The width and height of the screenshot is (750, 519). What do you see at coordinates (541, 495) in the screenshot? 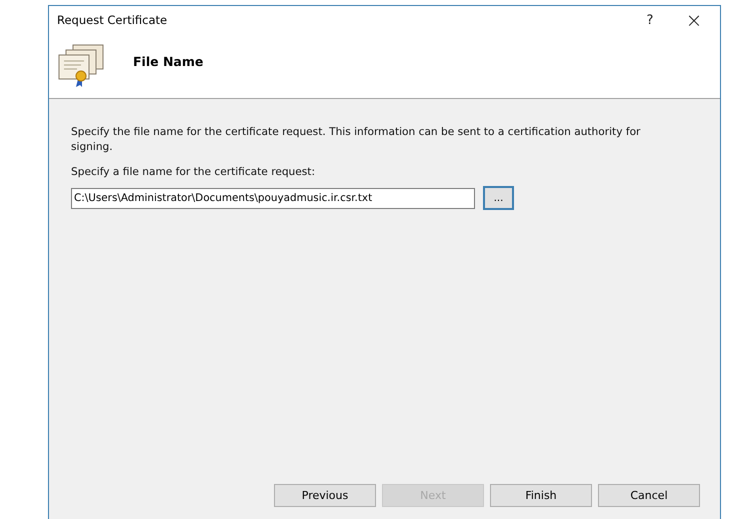
I see `wizard-button: Finish` at bounding box center [541, 495].